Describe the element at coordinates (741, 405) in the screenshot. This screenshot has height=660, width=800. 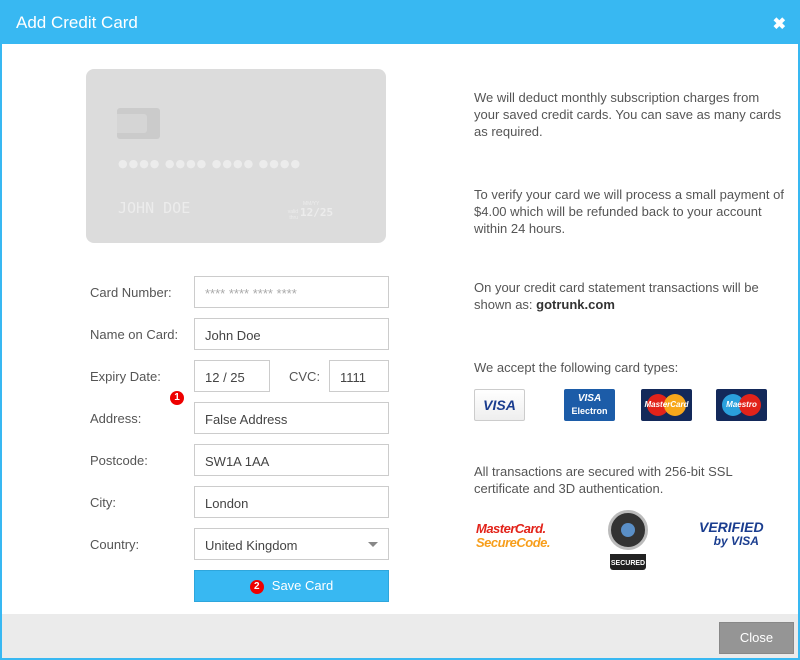
I see `maestro-logo-icon: Maestro` at that location.